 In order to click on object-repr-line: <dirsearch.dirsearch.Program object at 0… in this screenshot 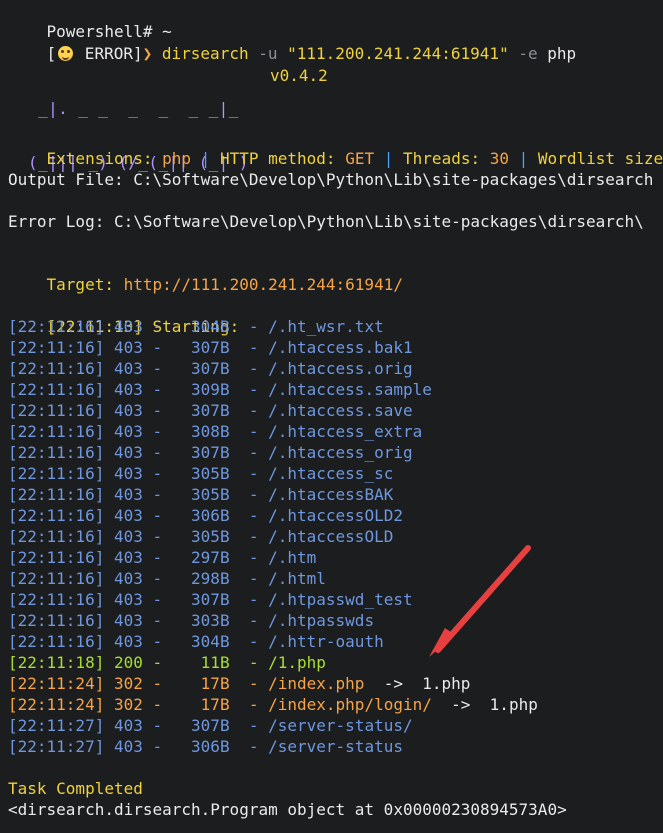, I will do `click(287, 809)`.